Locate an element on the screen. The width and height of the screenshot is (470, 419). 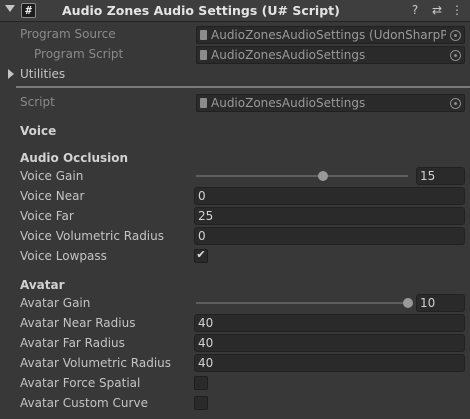
avatar-force-spatial-checkbox is located at coordinates (201, 383).